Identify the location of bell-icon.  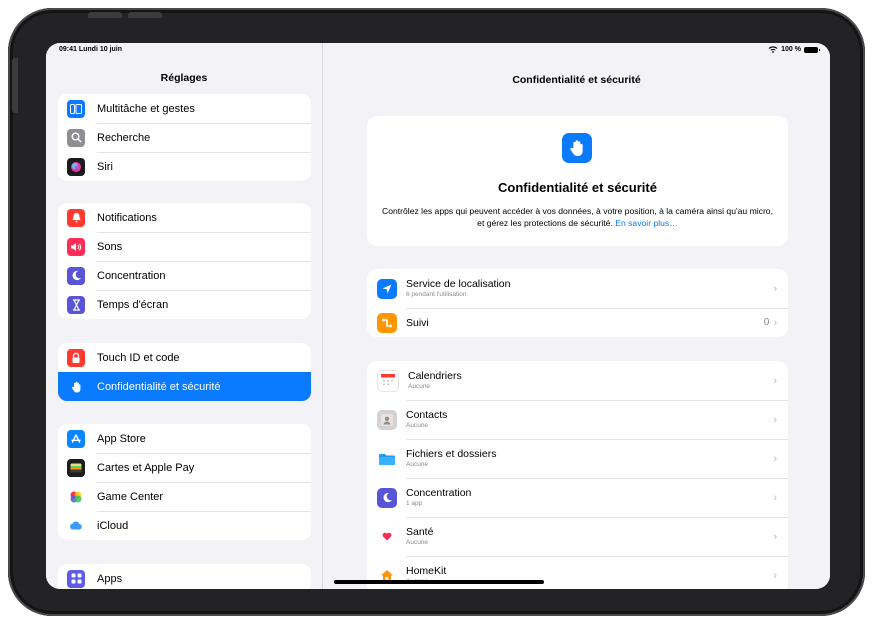
(76, 217).